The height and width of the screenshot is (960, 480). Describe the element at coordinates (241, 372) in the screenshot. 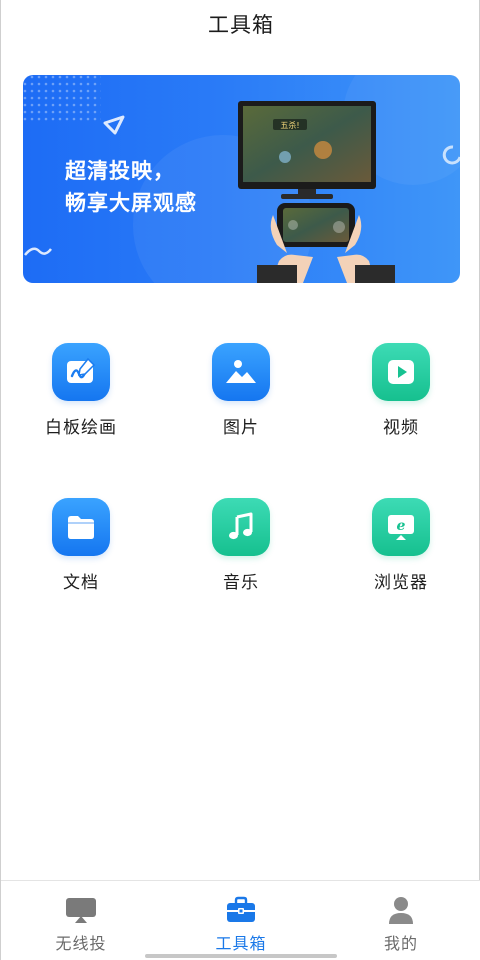

I see `image-icon` at that location.